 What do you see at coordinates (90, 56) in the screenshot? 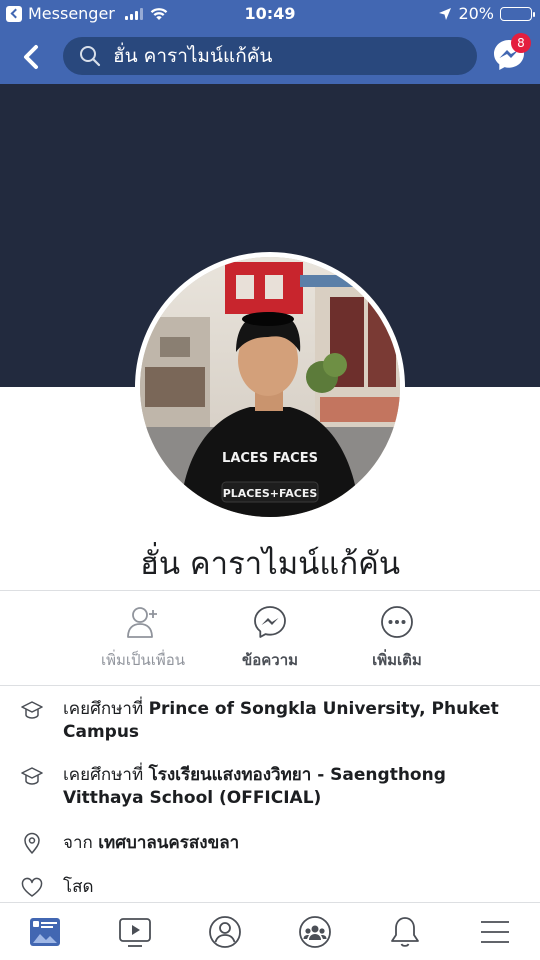
I see `search-icon` at bounding box center [90, 56].